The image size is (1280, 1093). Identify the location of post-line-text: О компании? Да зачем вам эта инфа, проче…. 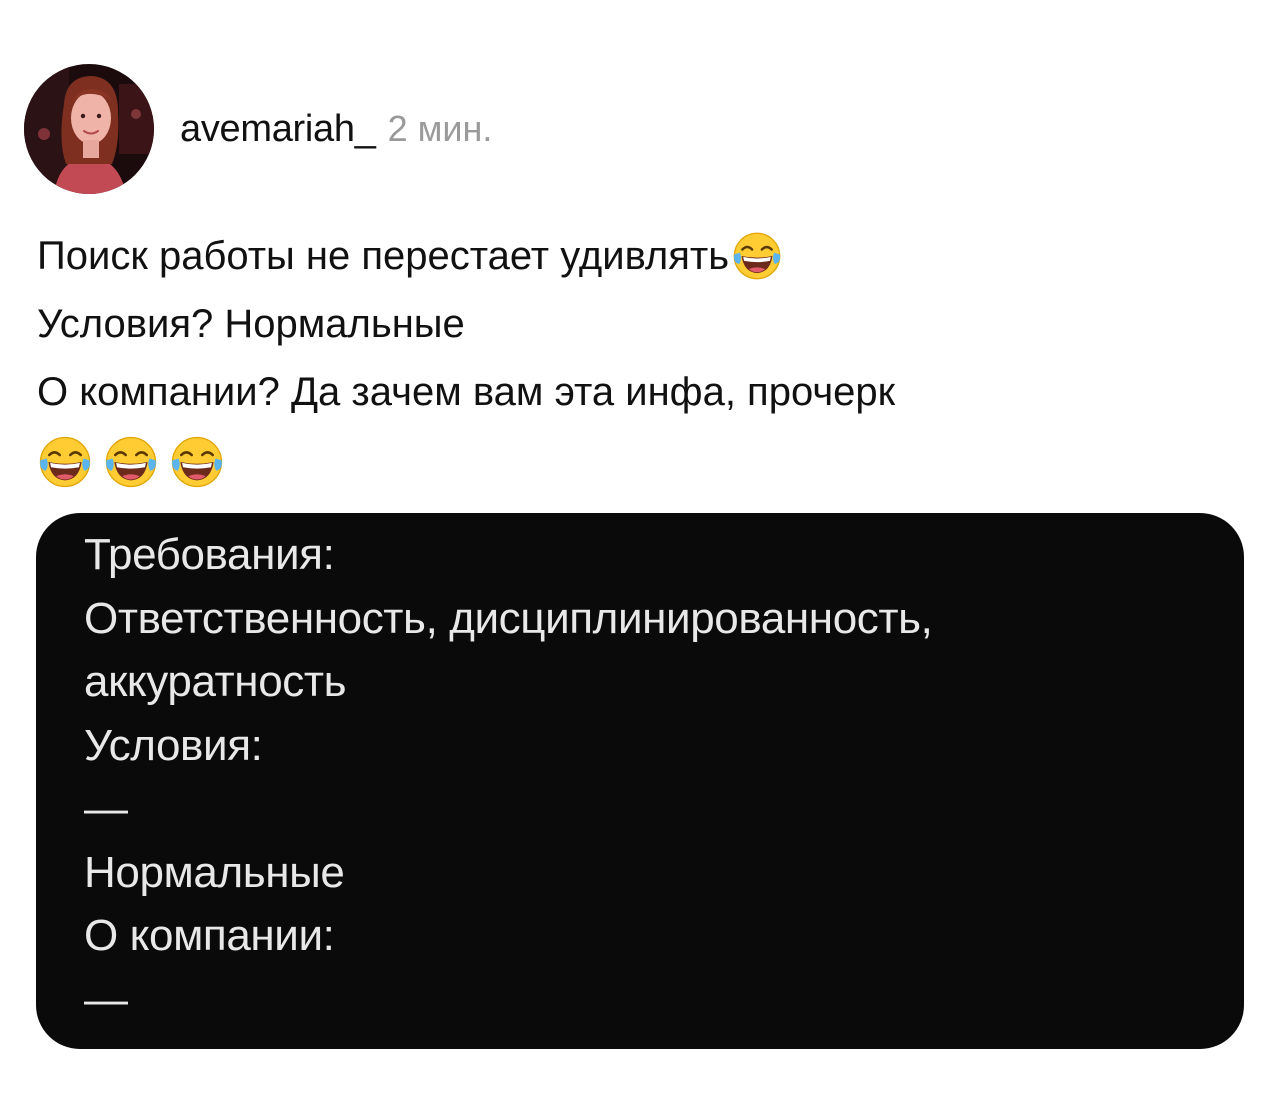
(466, 392).